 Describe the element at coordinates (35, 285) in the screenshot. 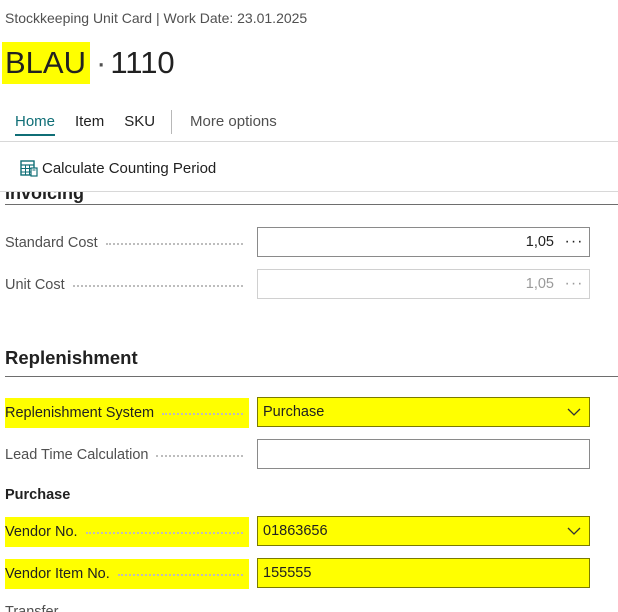

I see `unit-cost-label-text: Unit Cost` at that location.